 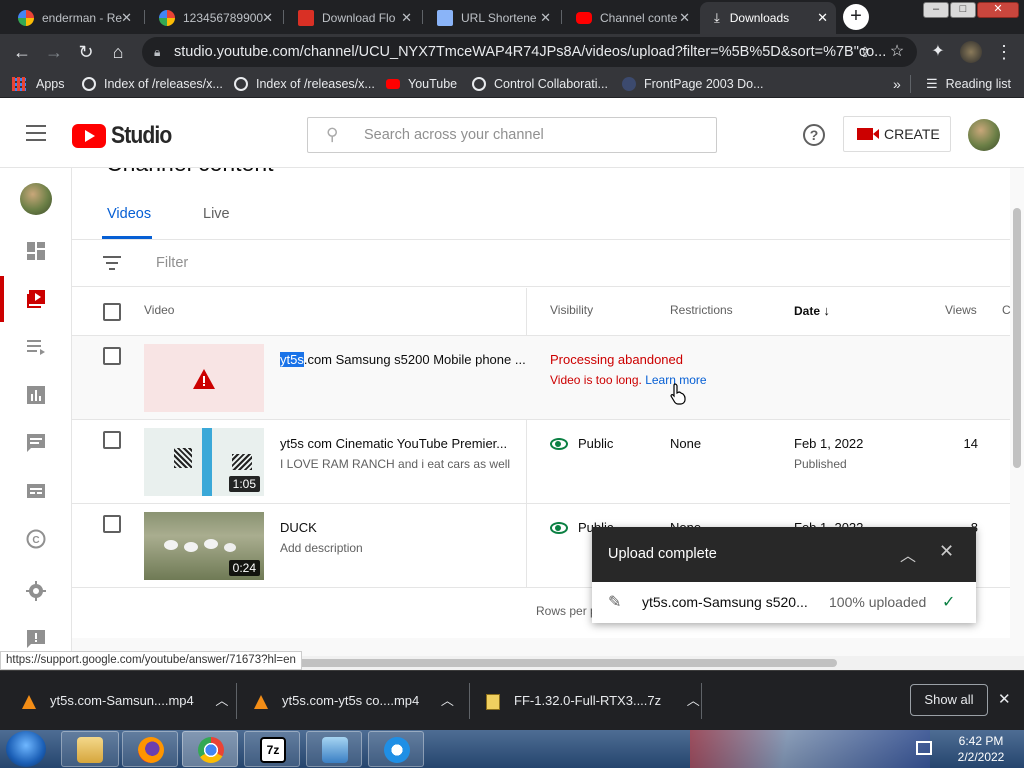 What do you see at coordinates (614, 602) in the screenshot?
I see `edit-pencil-icon: ✎` at bounding box center [614, 602].